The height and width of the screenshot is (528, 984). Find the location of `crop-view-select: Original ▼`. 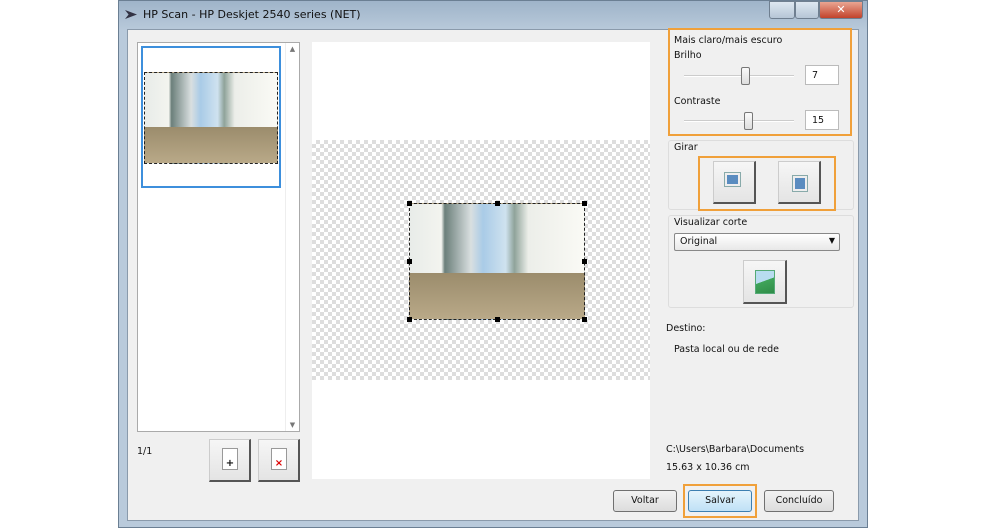

crop-view-select: Original ▼ is located at coordinates (757, 242).